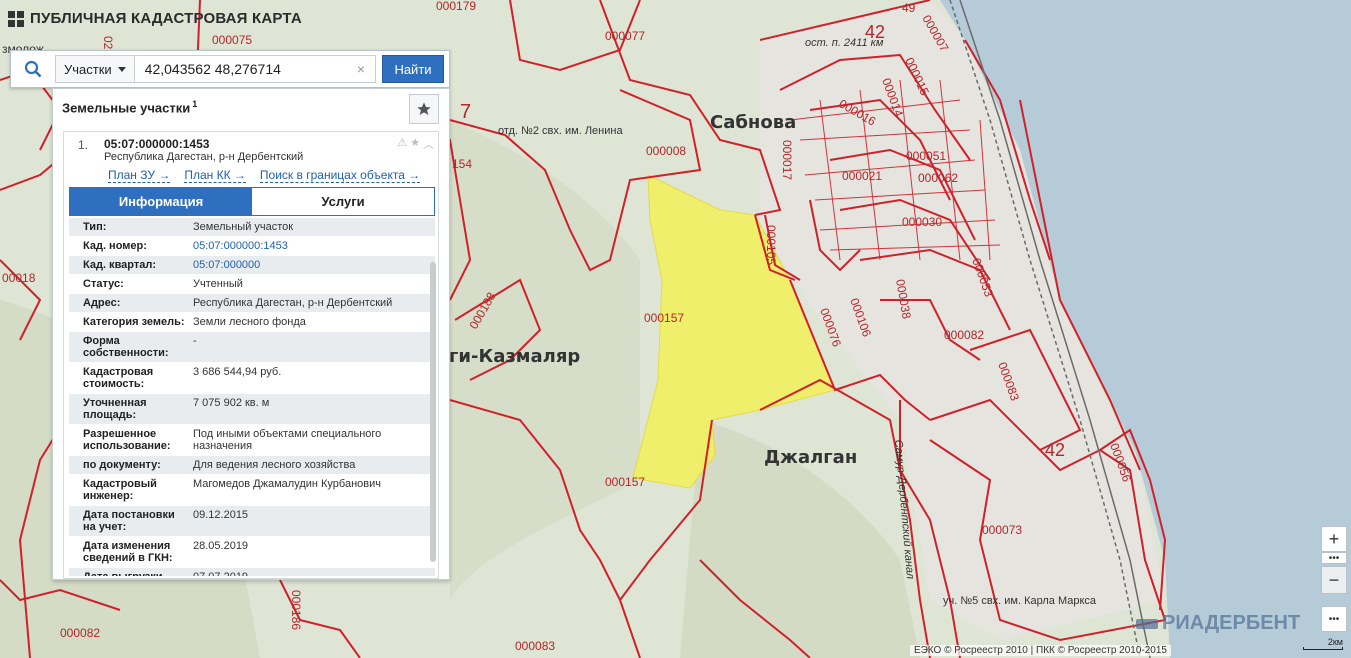  Describe the element at coordinates (1334, 539) in the screenshot. I see `zoom-in-button: +` at that location.